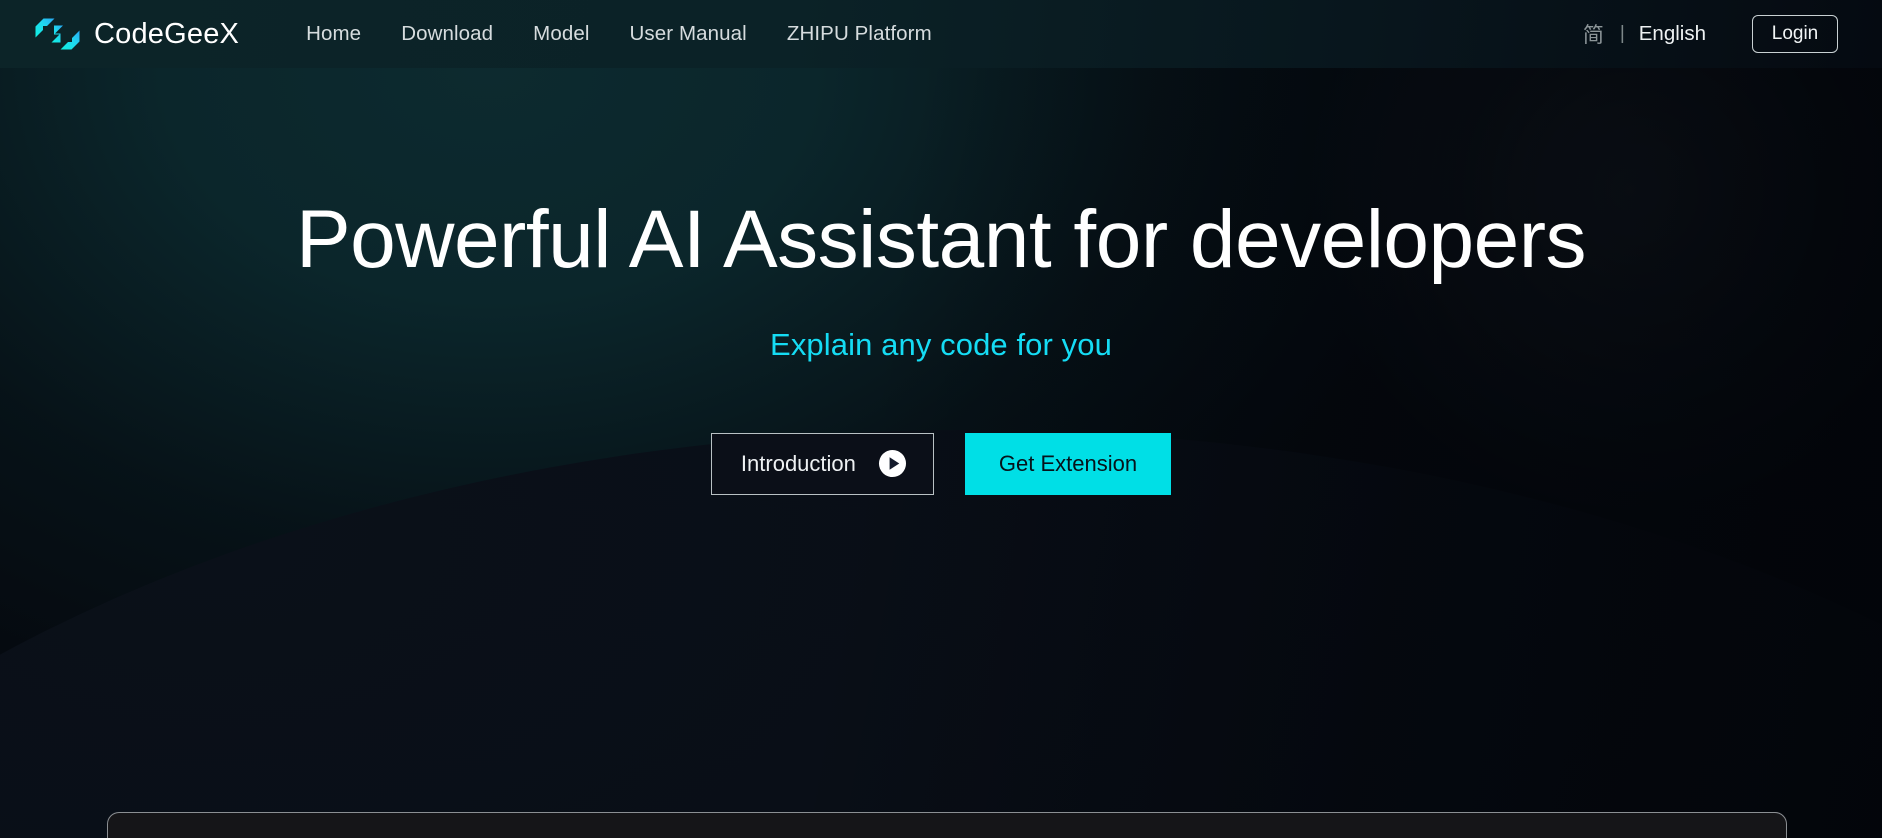 The image size is (1882, 838). What do you see at coordinates (941, 239) in the screenshot?
I see `page-title: Powerful AI Assistant for developers` at bounding box center [941, 239].